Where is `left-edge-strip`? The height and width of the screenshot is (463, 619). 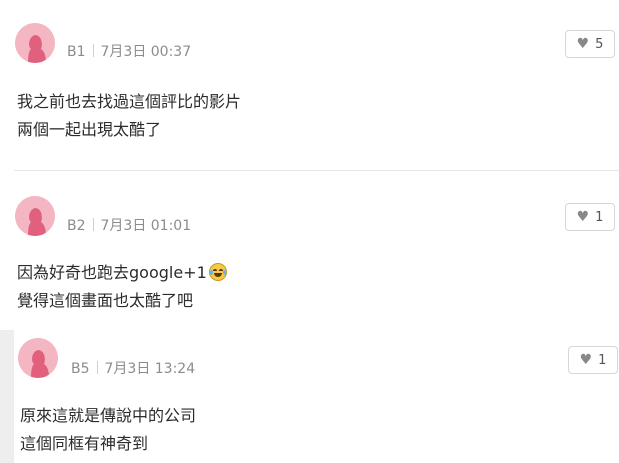 left-edge-strip is located at coordinates (7, 396).